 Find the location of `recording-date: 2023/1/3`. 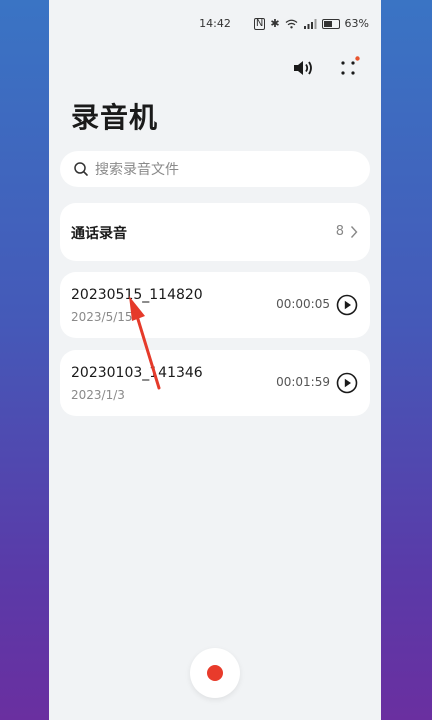

recording-date: 2023/1/3 is located at coordinates (98, 395).